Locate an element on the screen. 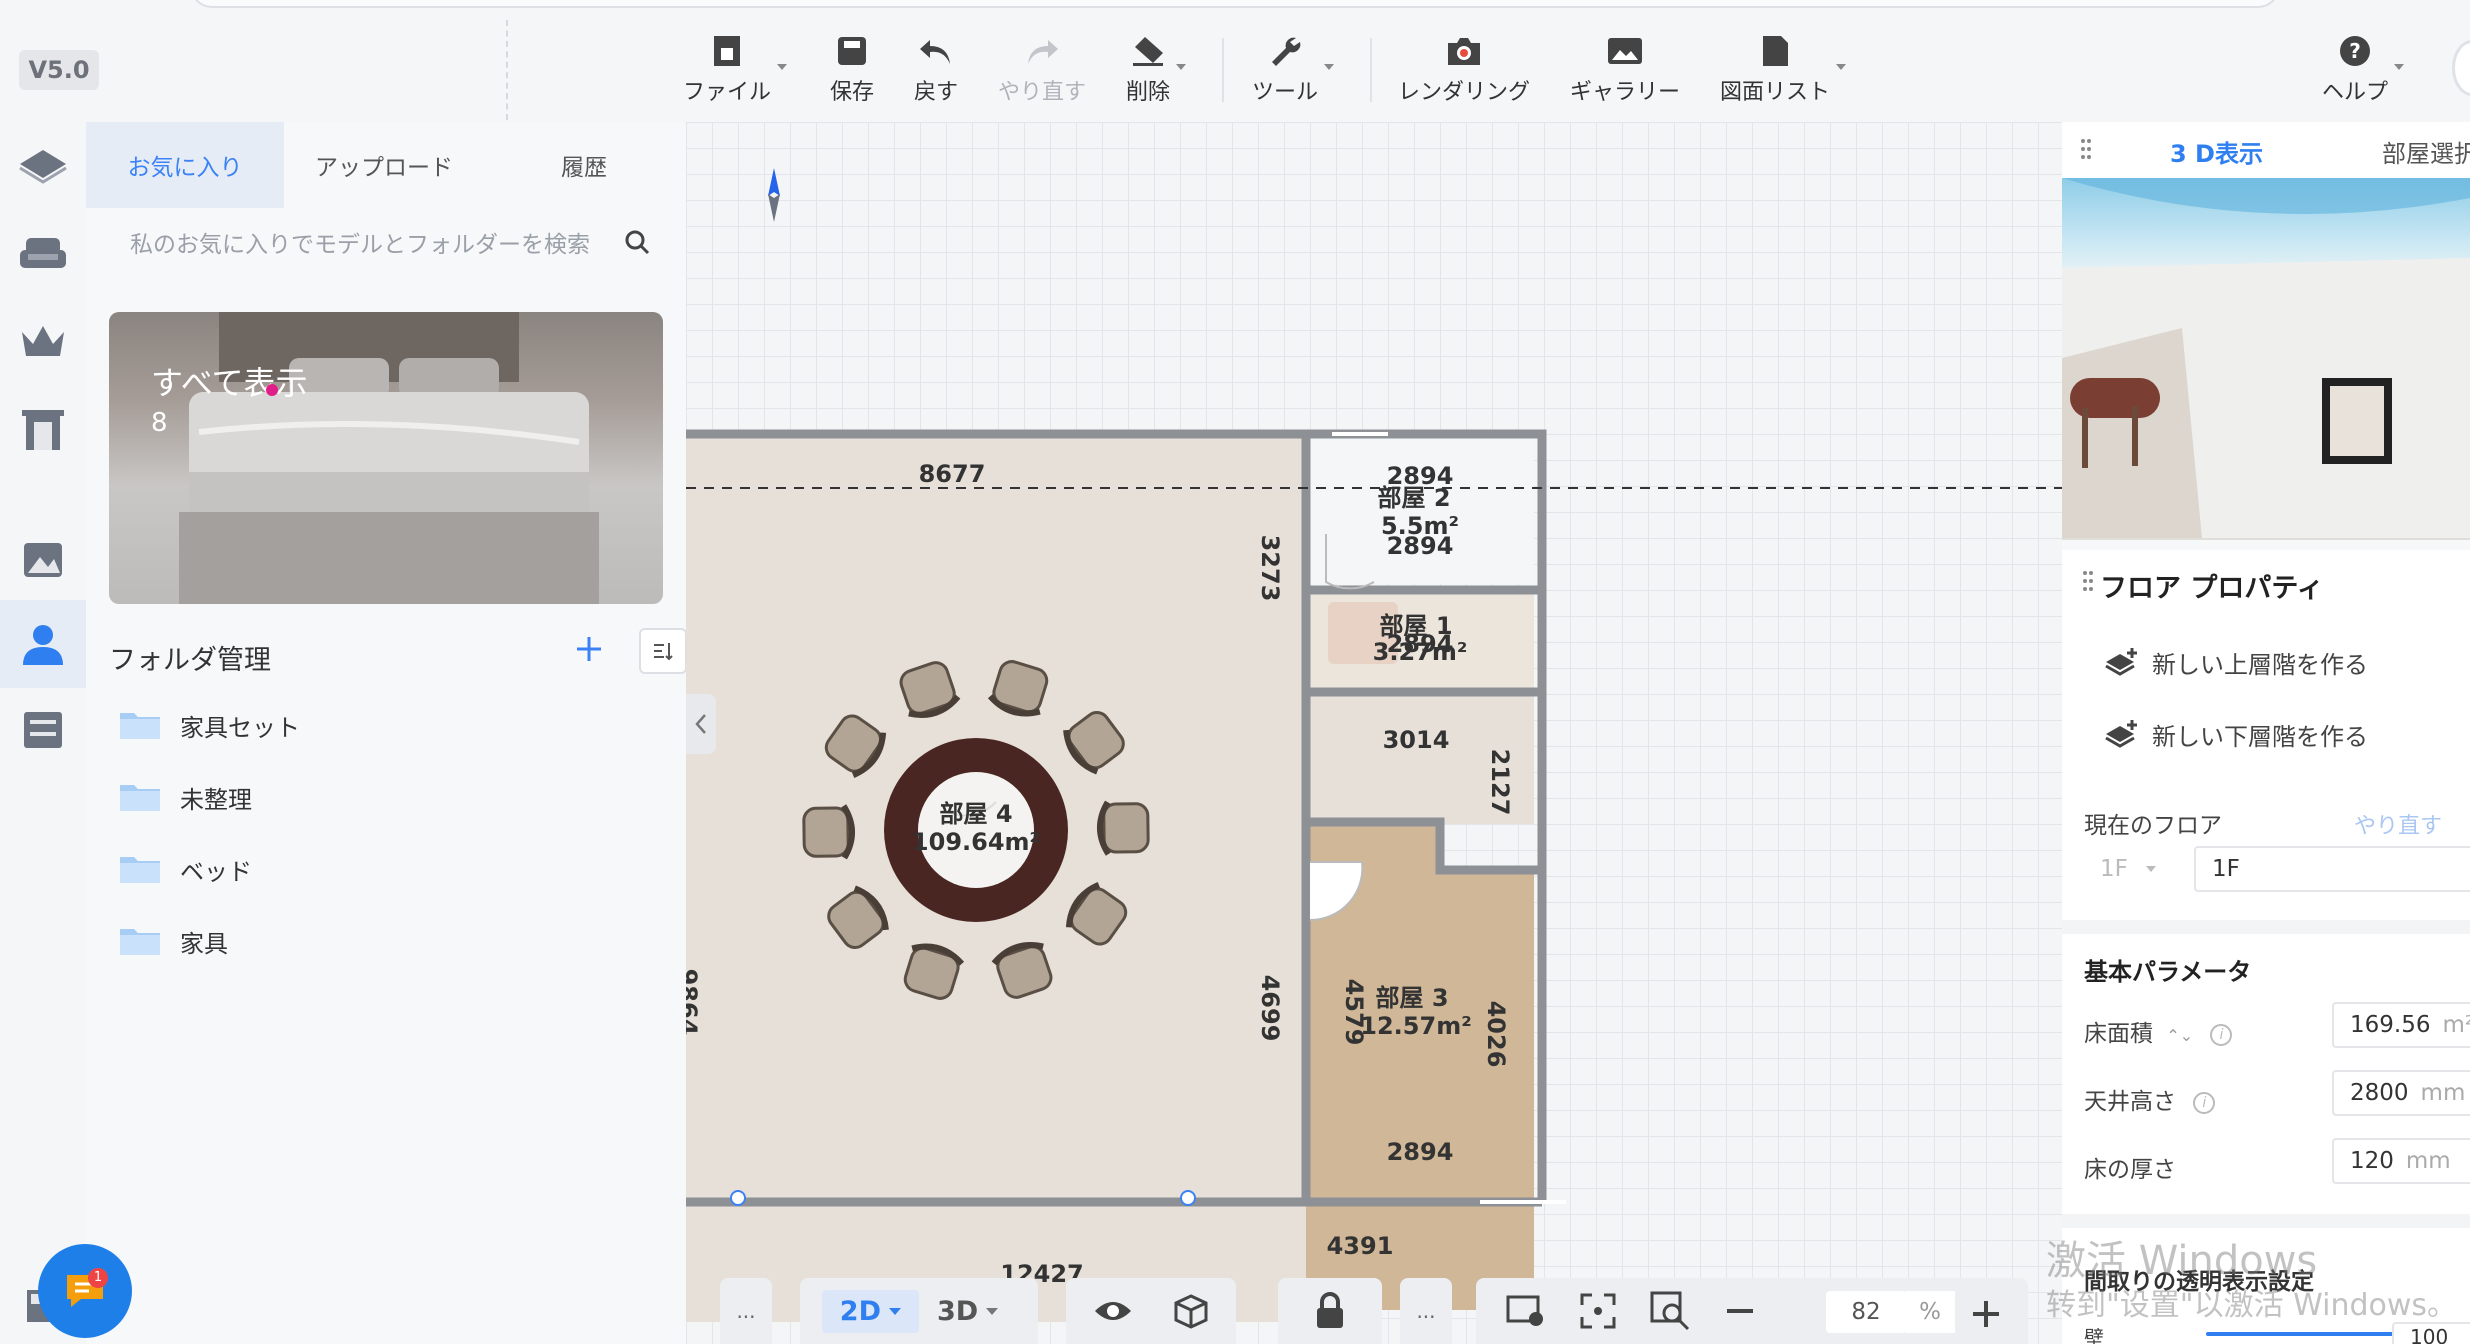  ceiling-unit: mm is located at coordinates (2443, 1093).